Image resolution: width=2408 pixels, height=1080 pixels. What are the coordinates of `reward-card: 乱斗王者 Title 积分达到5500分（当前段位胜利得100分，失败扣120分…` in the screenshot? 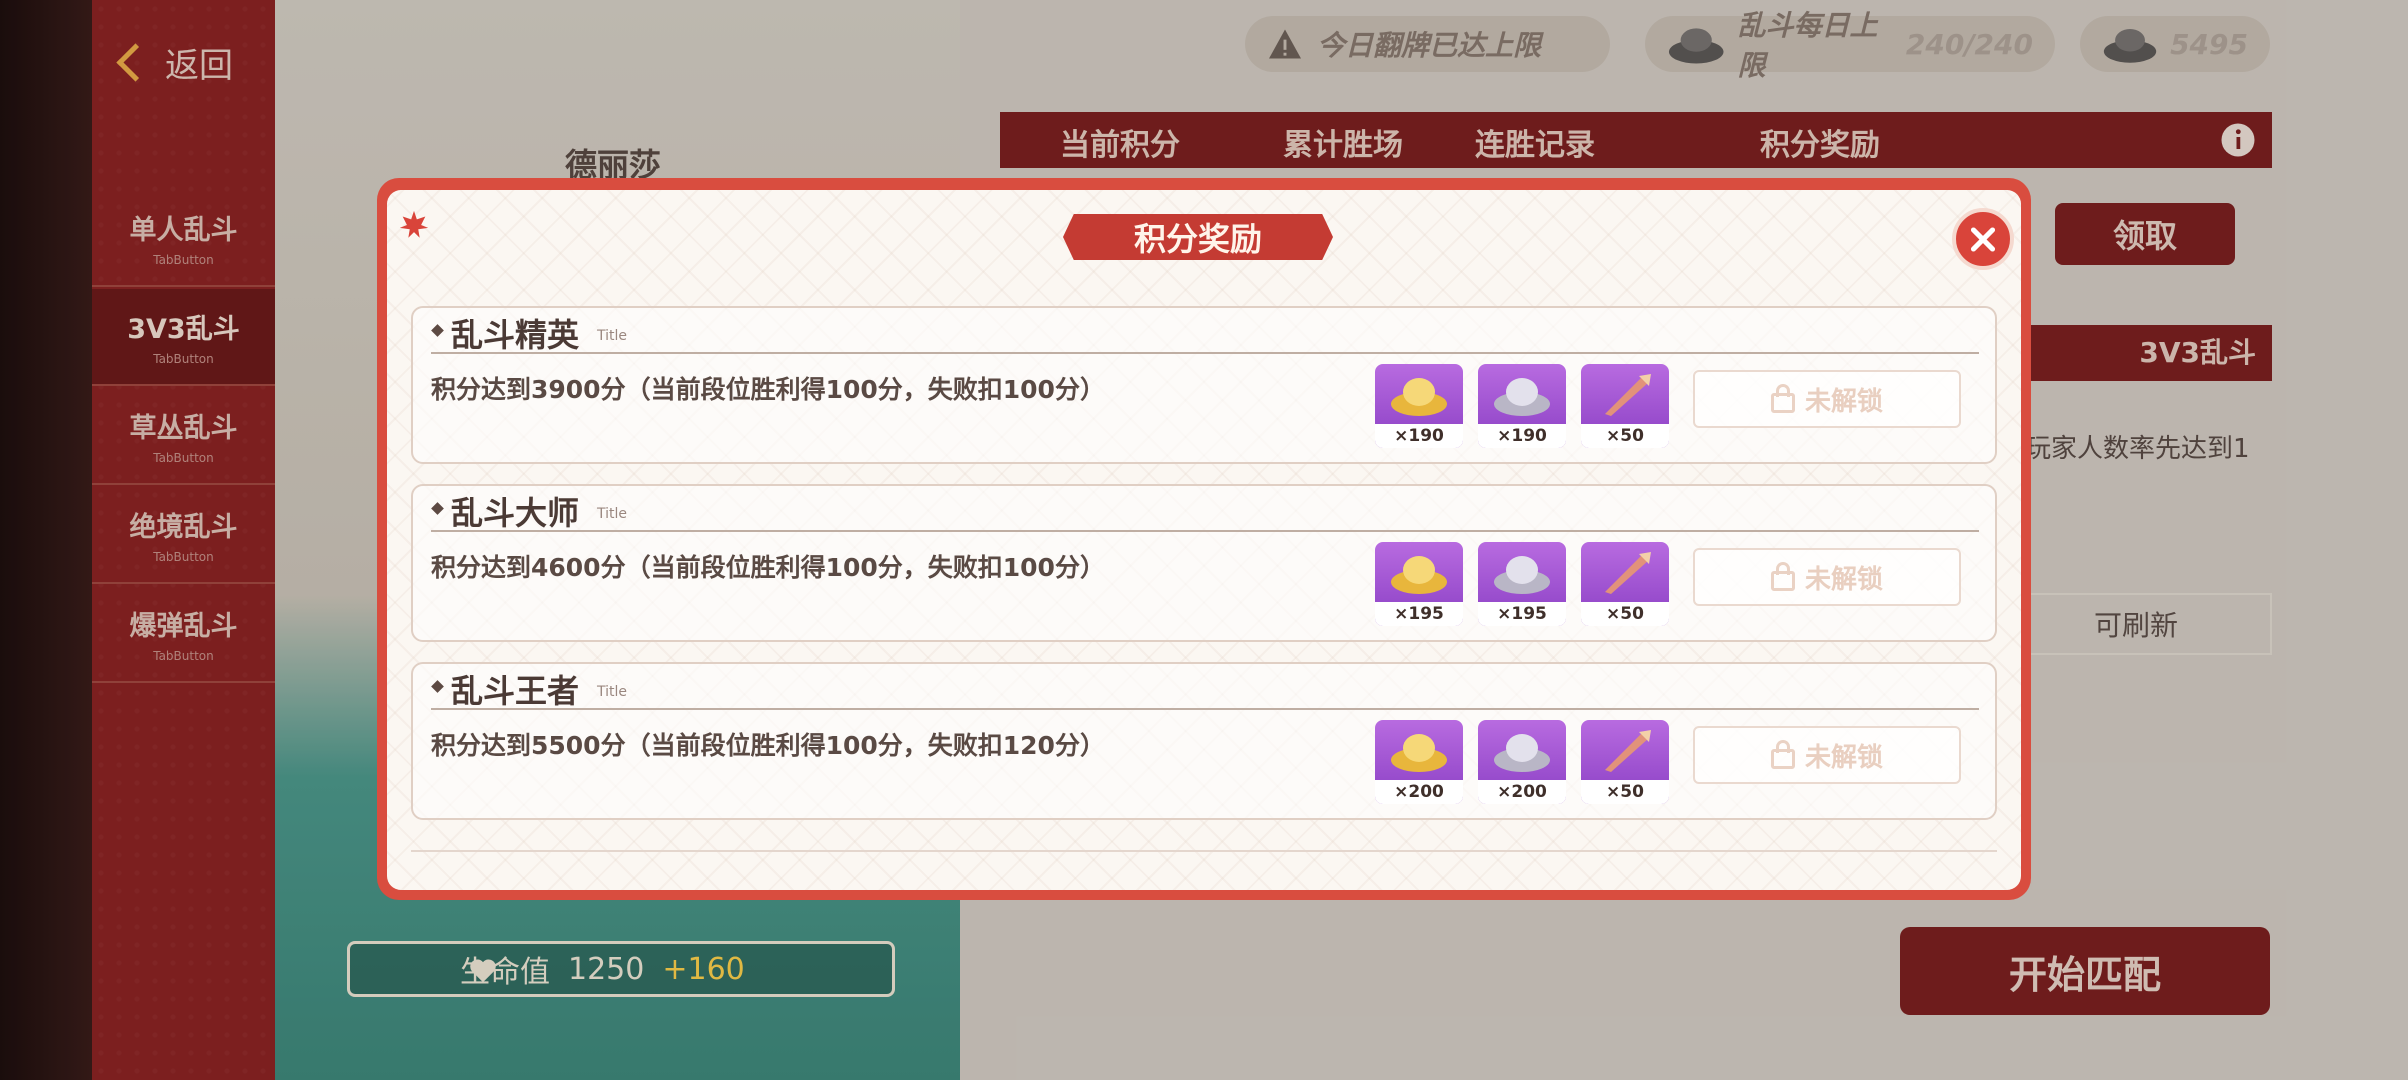 It's located at (1204, 741).